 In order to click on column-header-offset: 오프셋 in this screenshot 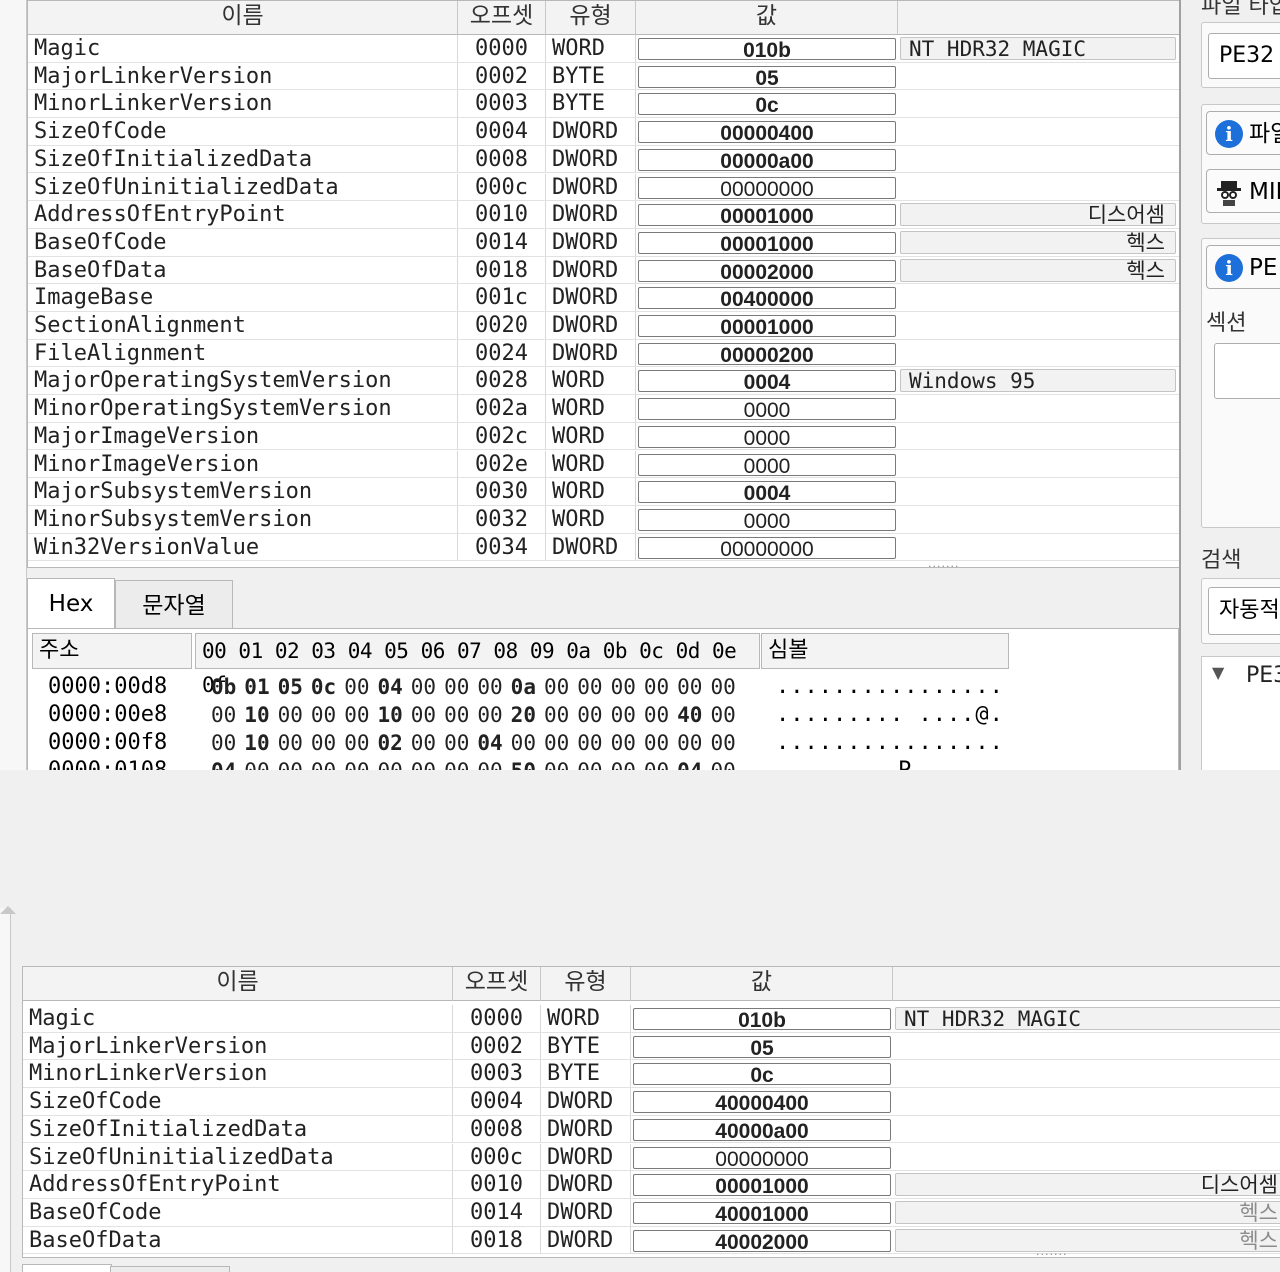, I will do `click(497, 984)`.